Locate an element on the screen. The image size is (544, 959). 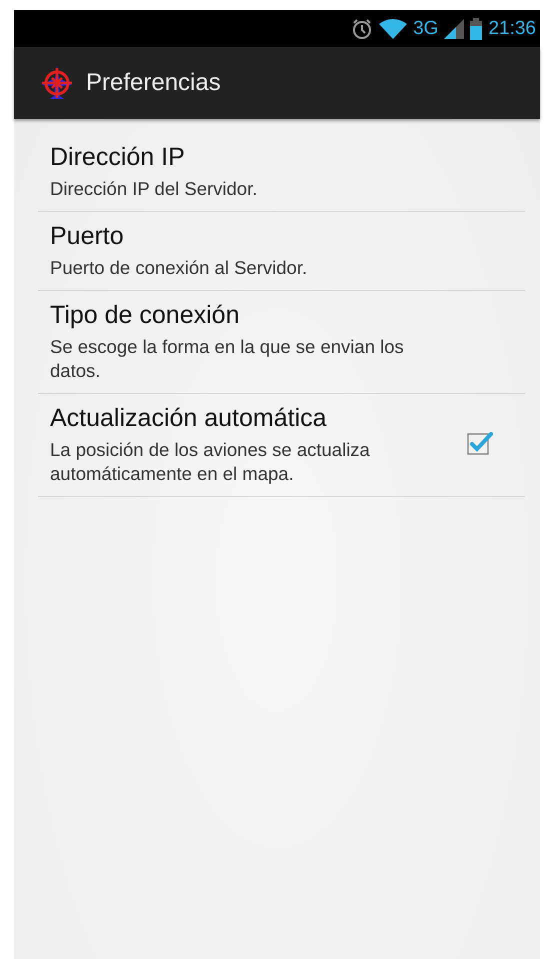
preference-title: Puerto is located at coordinates (87, 236).